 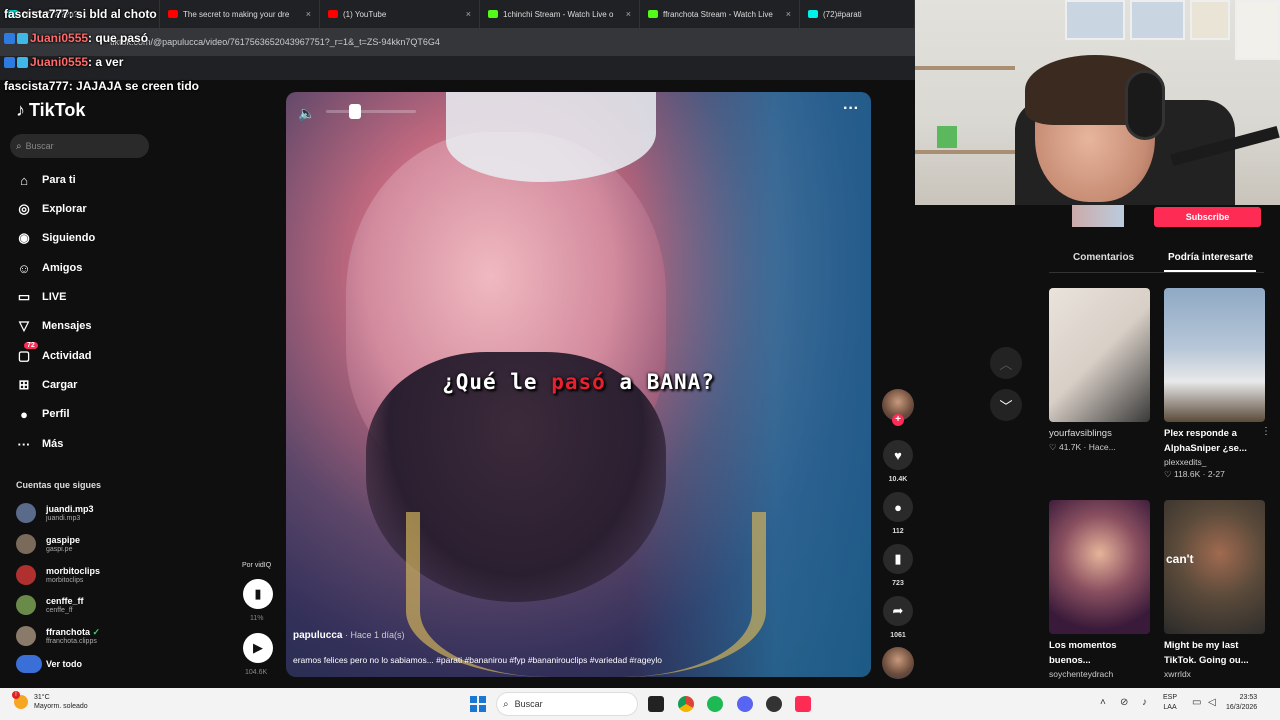 I want to click on account-handle: cenffe_ff, so click(x=59, y=610).